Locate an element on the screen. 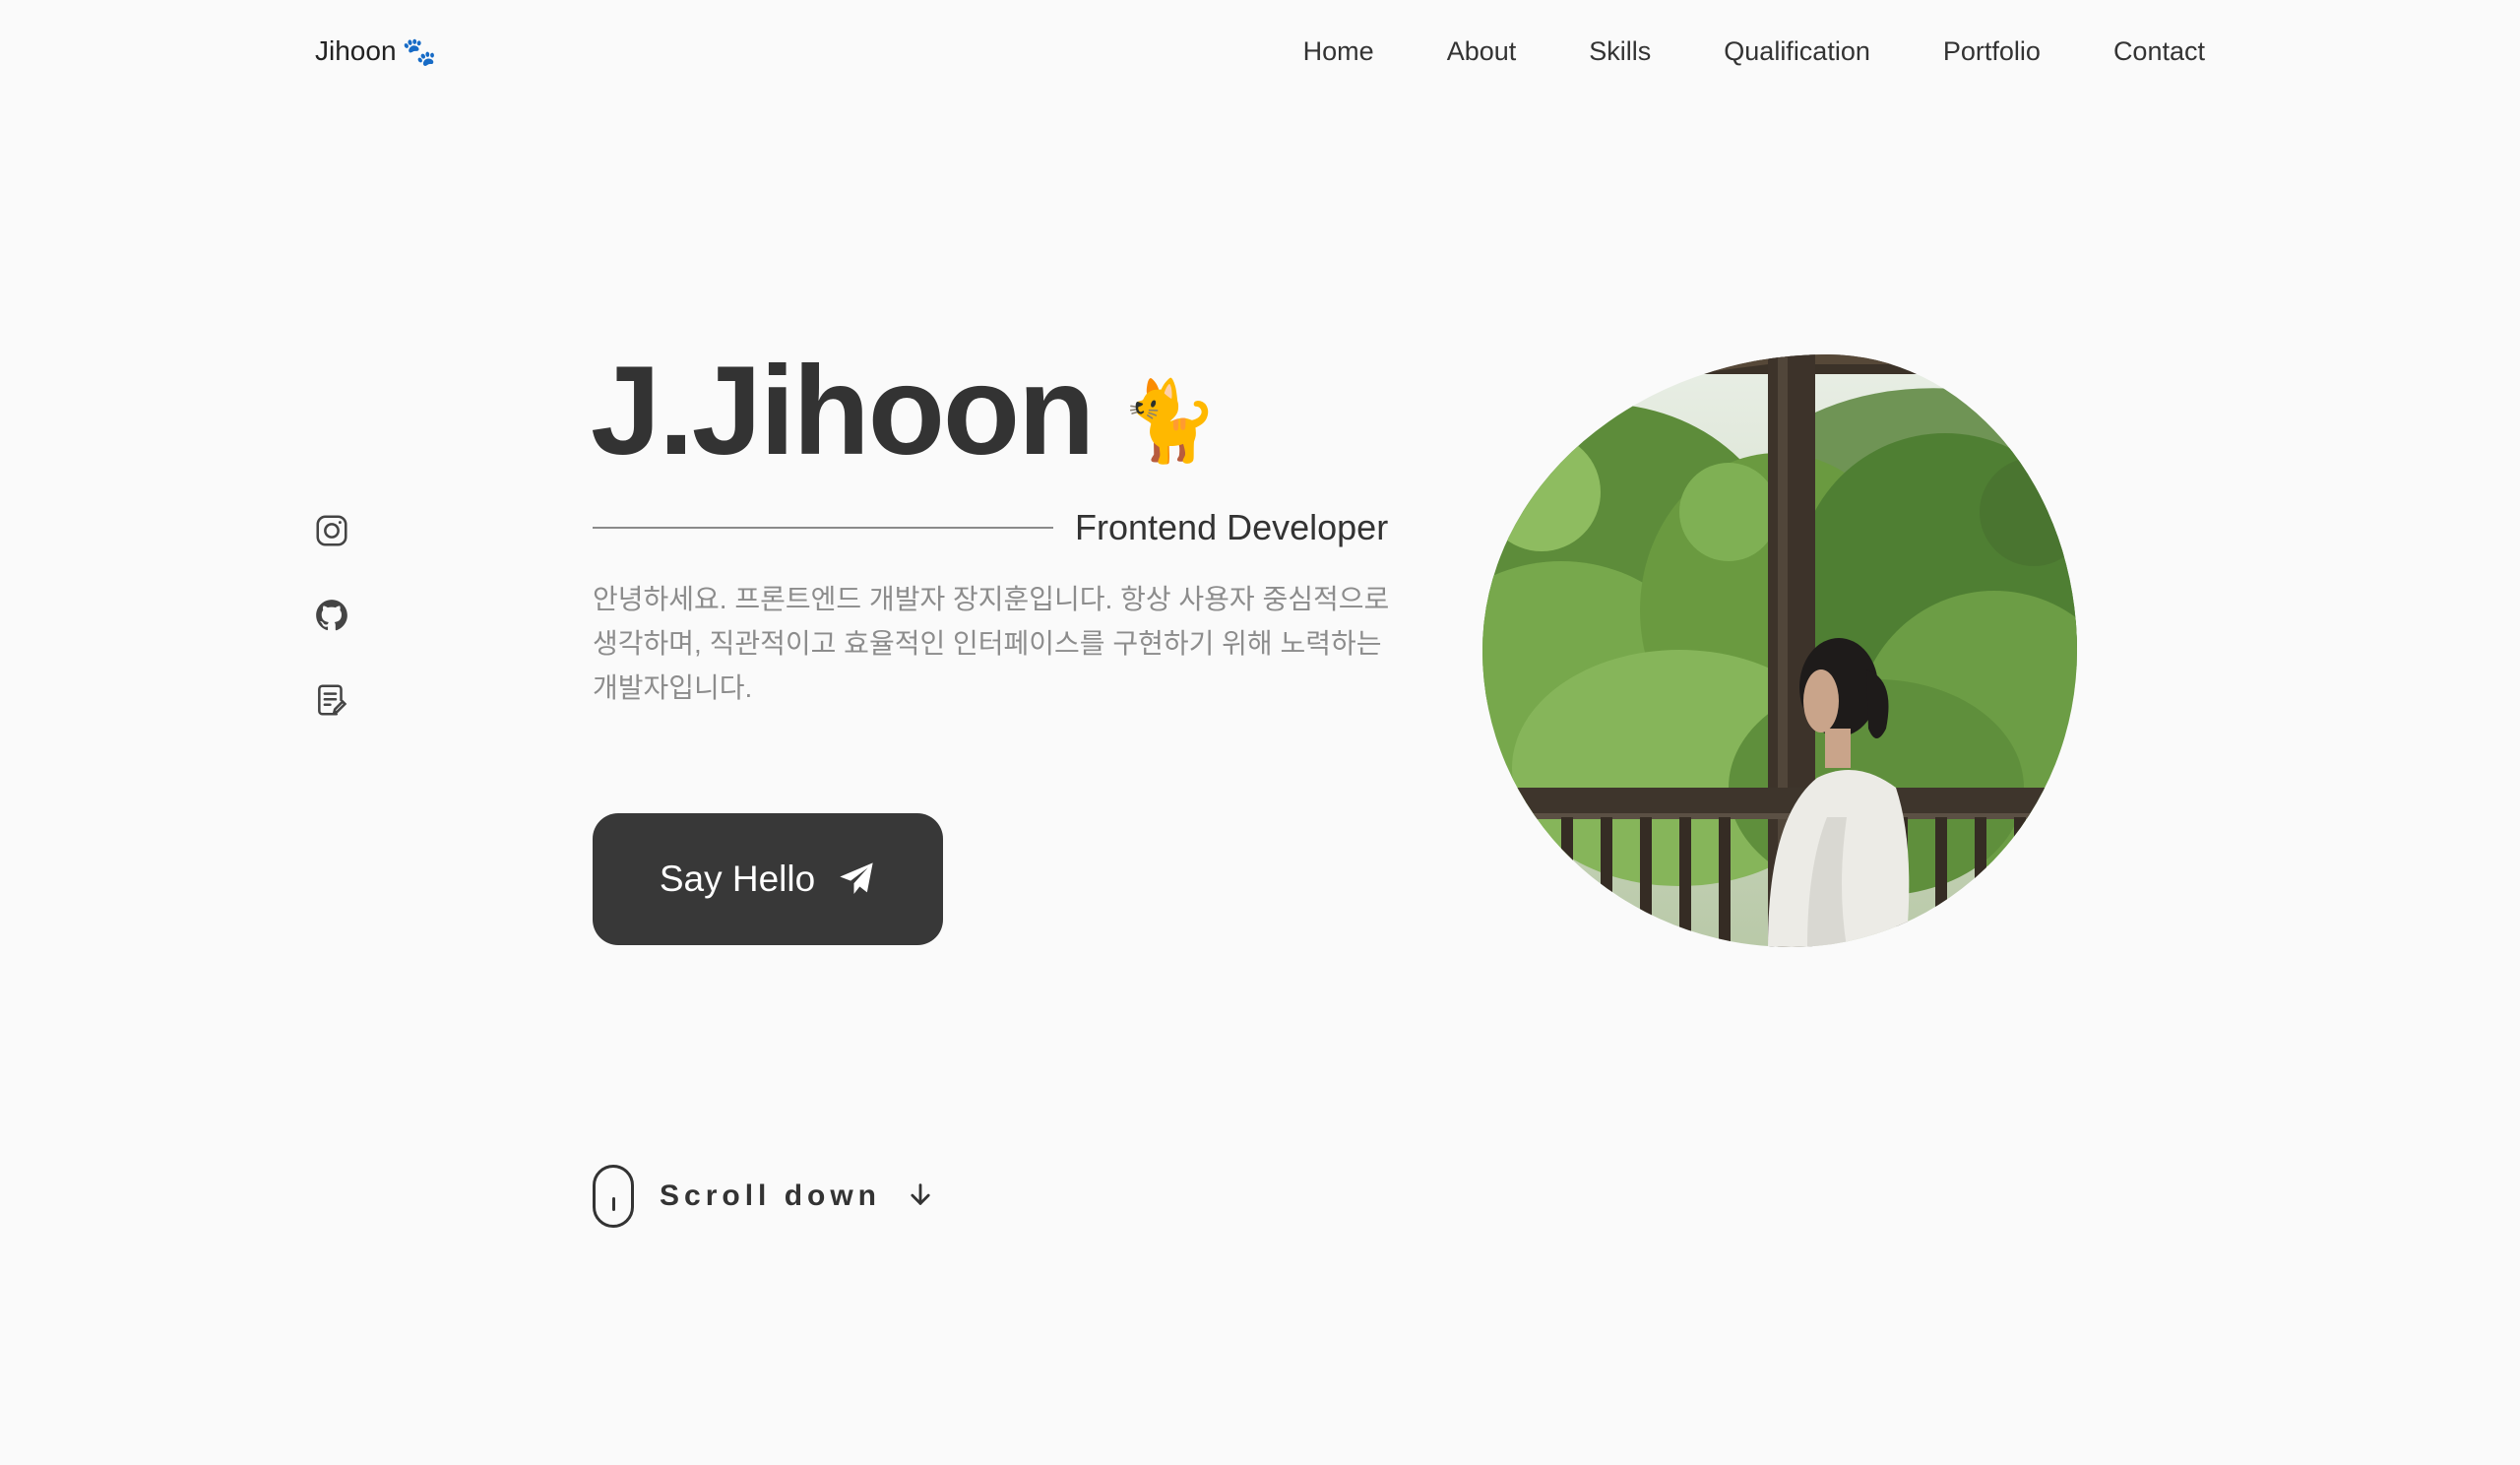 This screenshot has height=1465, width=2520. nav-skills: Skills is located at coordinates (1620, 52).